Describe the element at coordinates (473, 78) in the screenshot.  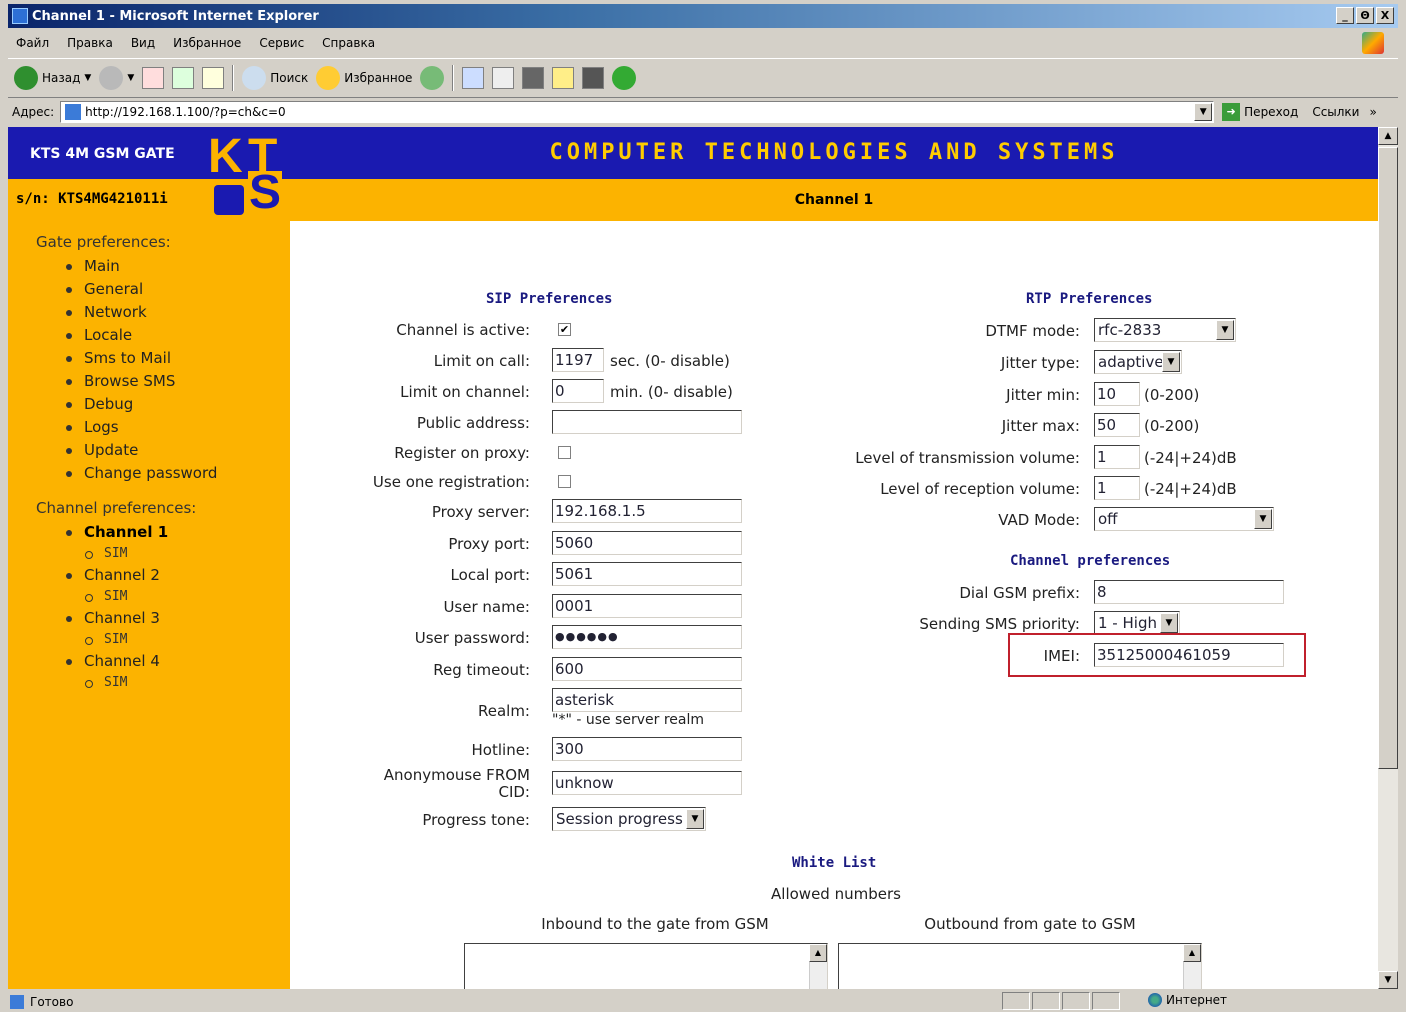
I see `mail-icon` at that location.